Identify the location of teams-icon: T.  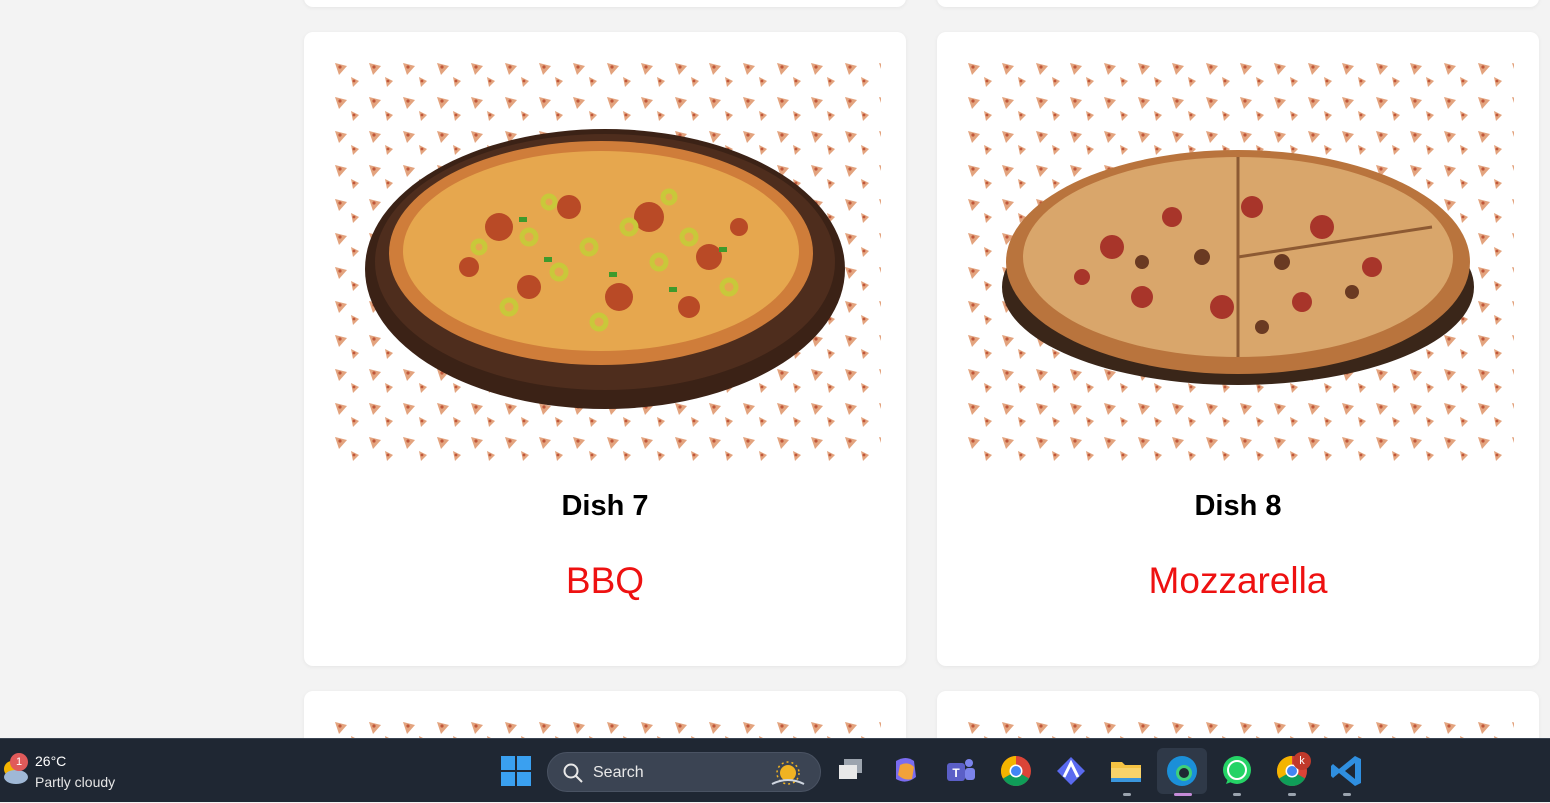
(961, 771).